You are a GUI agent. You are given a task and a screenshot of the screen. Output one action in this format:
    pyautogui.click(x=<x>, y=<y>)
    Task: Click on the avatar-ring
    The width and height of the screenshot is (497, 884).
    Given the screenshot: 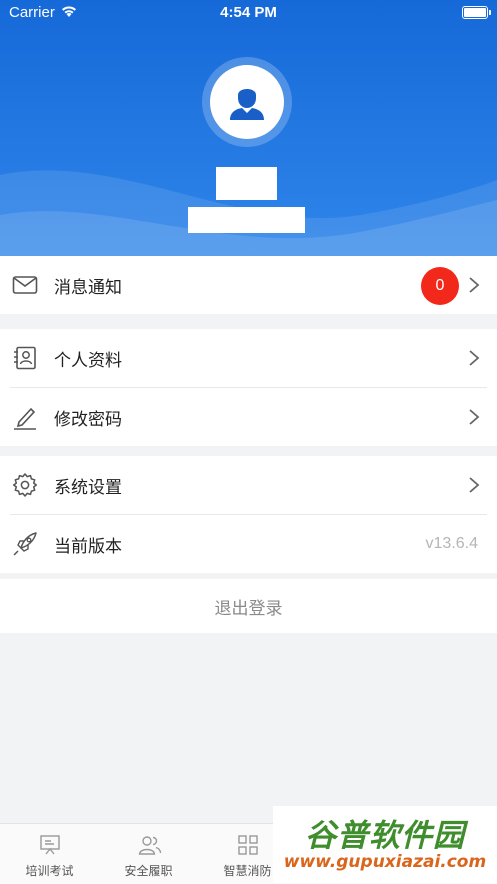 What is the action you would take?
    pyautogui.click(x=247, y=102)
    